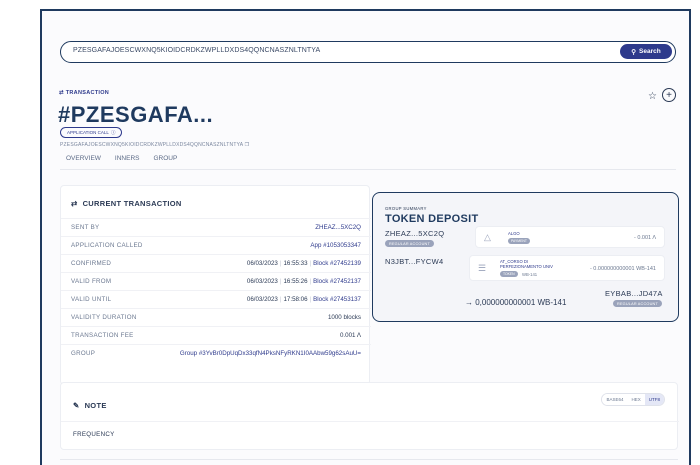 This screenshot has height=465, width=700. What do you see at coordinates (622, 269) in the screenshot?
I see `asset-amount: - 0.000000000001 WB-141` at bounding box center [622, 269].